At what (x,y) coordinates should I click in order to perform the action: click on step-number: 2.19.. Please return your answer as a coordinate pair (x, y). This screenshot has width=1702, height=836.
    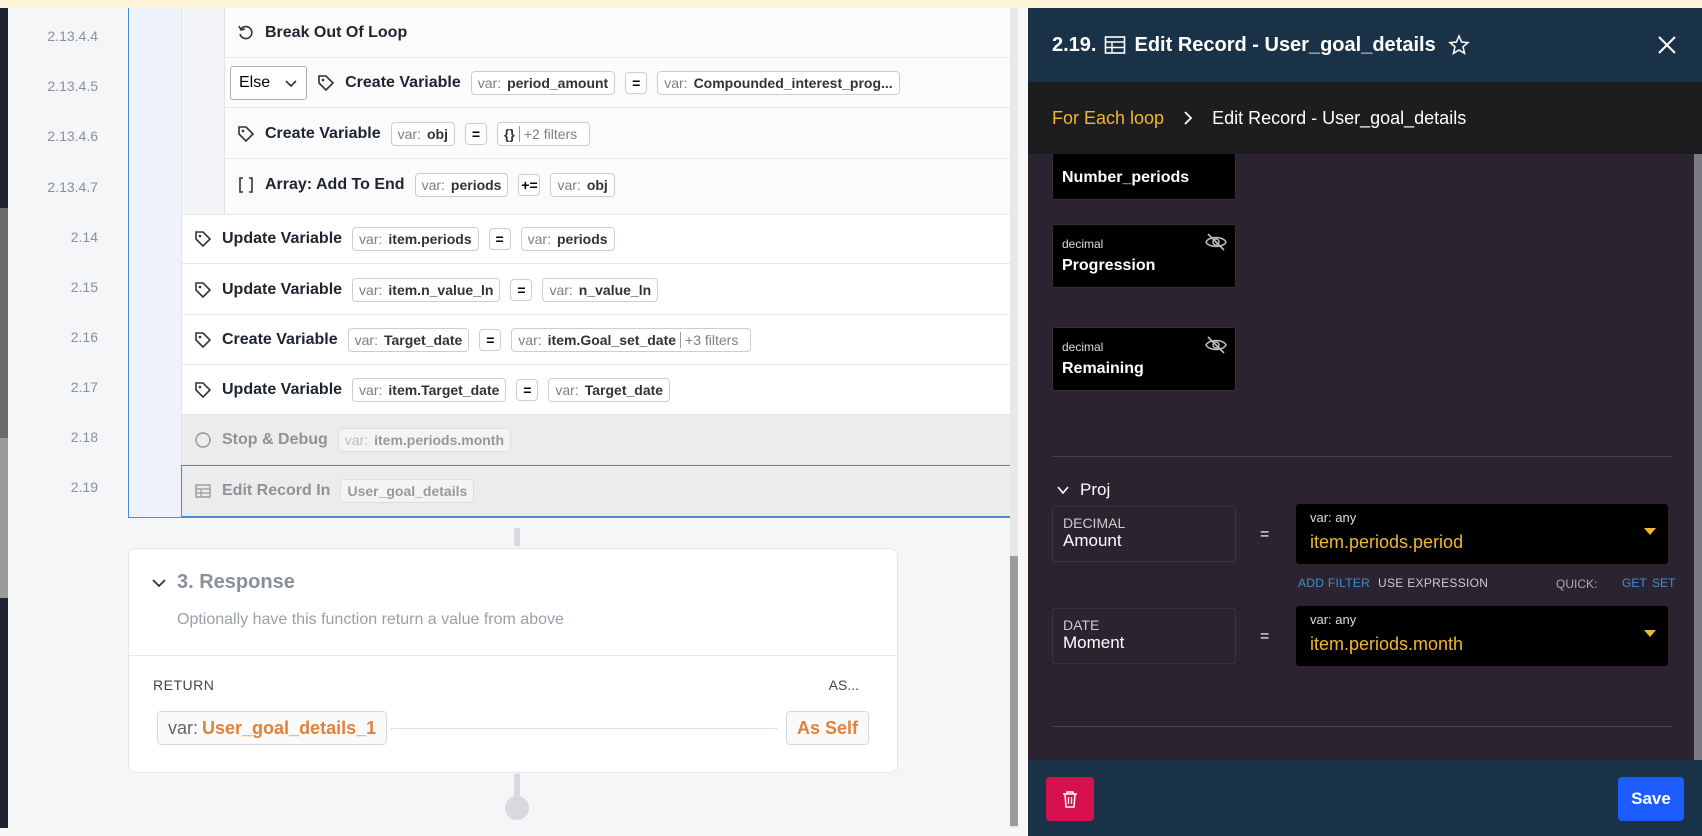
    Looking at the image, I should click on (1074, 44).